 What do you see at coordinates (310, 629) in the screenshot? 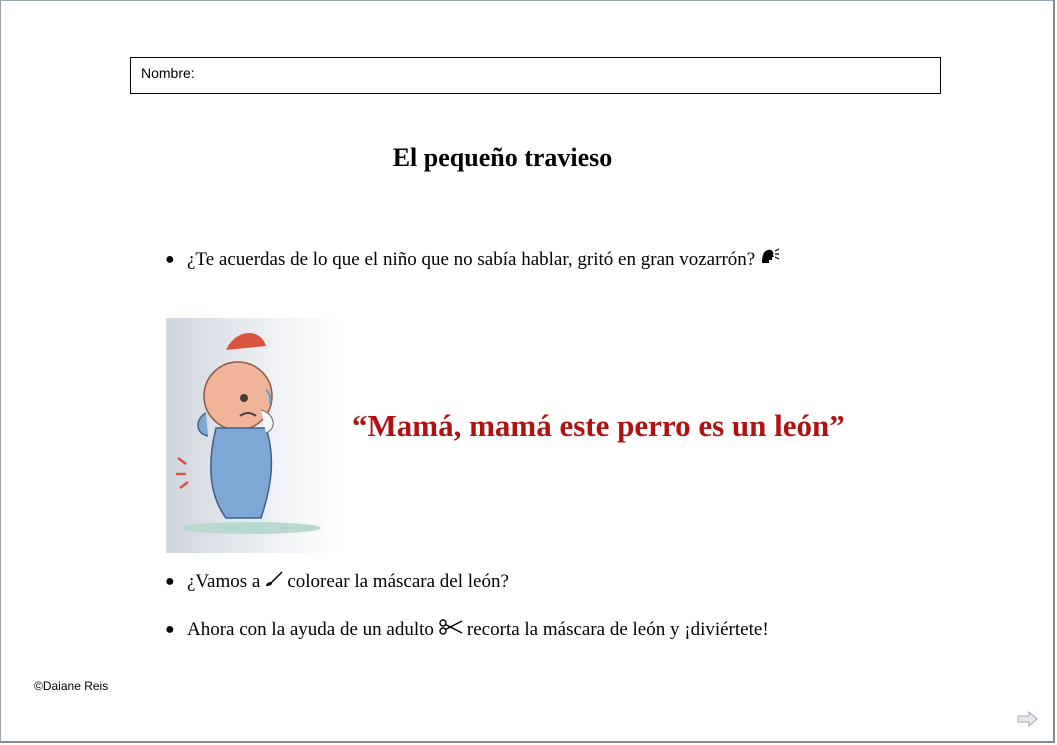
I see `question-3-before: Ahora con la ayuda de un adulto` at bounding box center [310, 629].